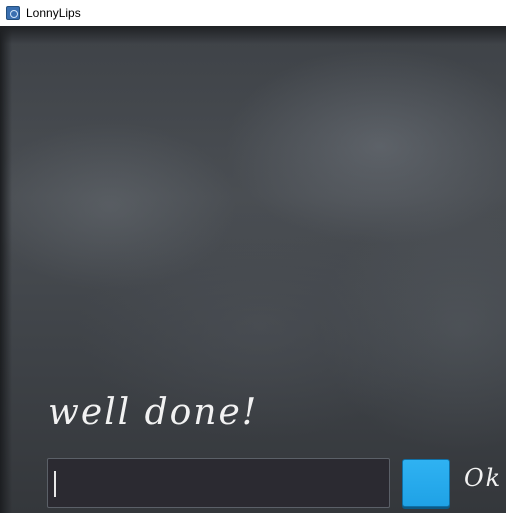 This screenshot has height=513, width=506. Describe the element at coordinates (13, 13) in the screenshot. I see `app-icon` at that location.